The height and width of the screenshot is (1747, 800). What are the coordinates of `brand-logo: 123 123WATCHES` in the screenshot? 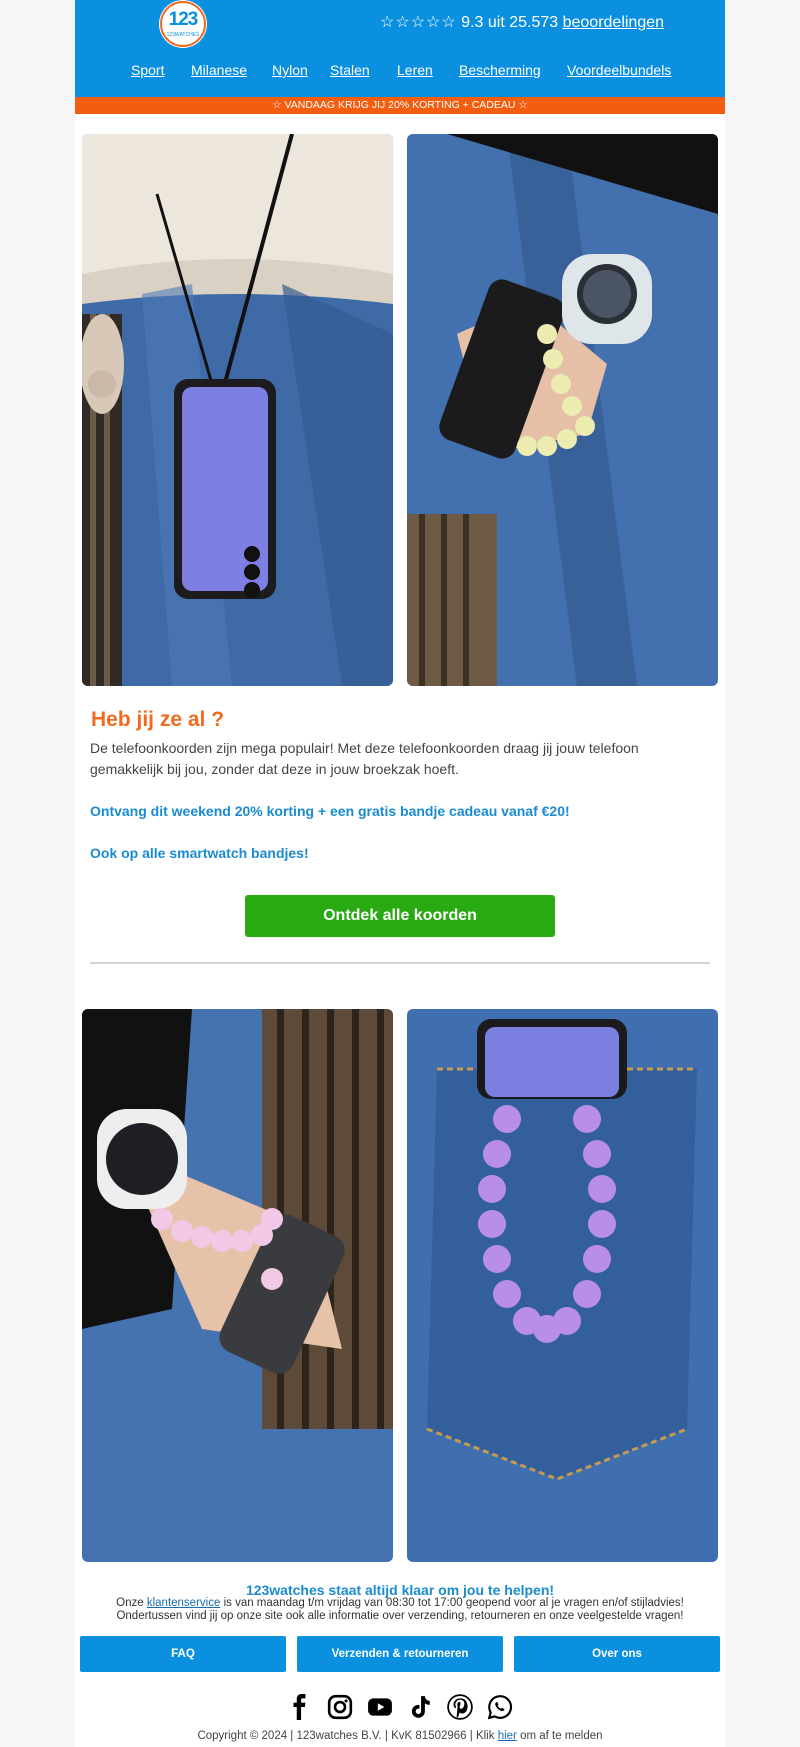 It's located at (183, 24).